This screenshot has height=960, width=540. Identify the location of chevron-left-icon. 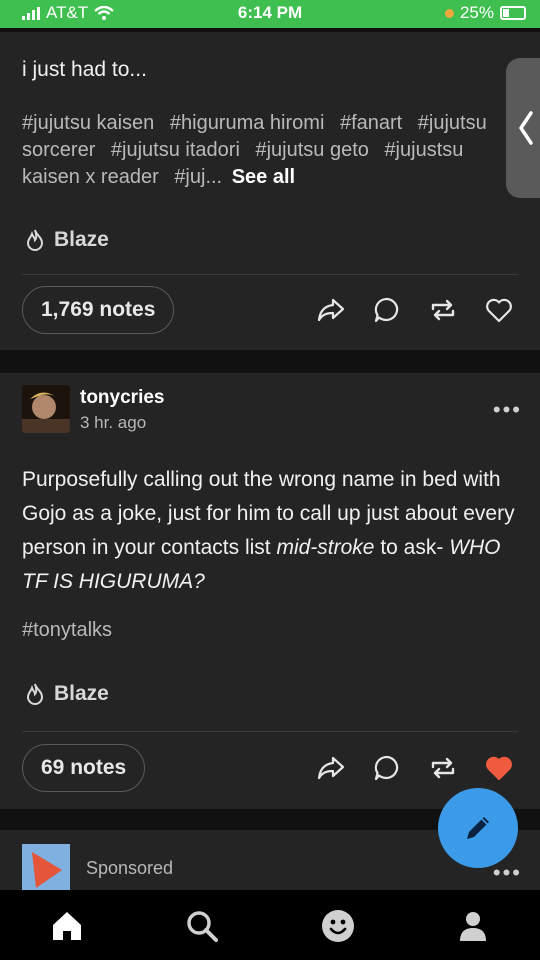
(526, 128).